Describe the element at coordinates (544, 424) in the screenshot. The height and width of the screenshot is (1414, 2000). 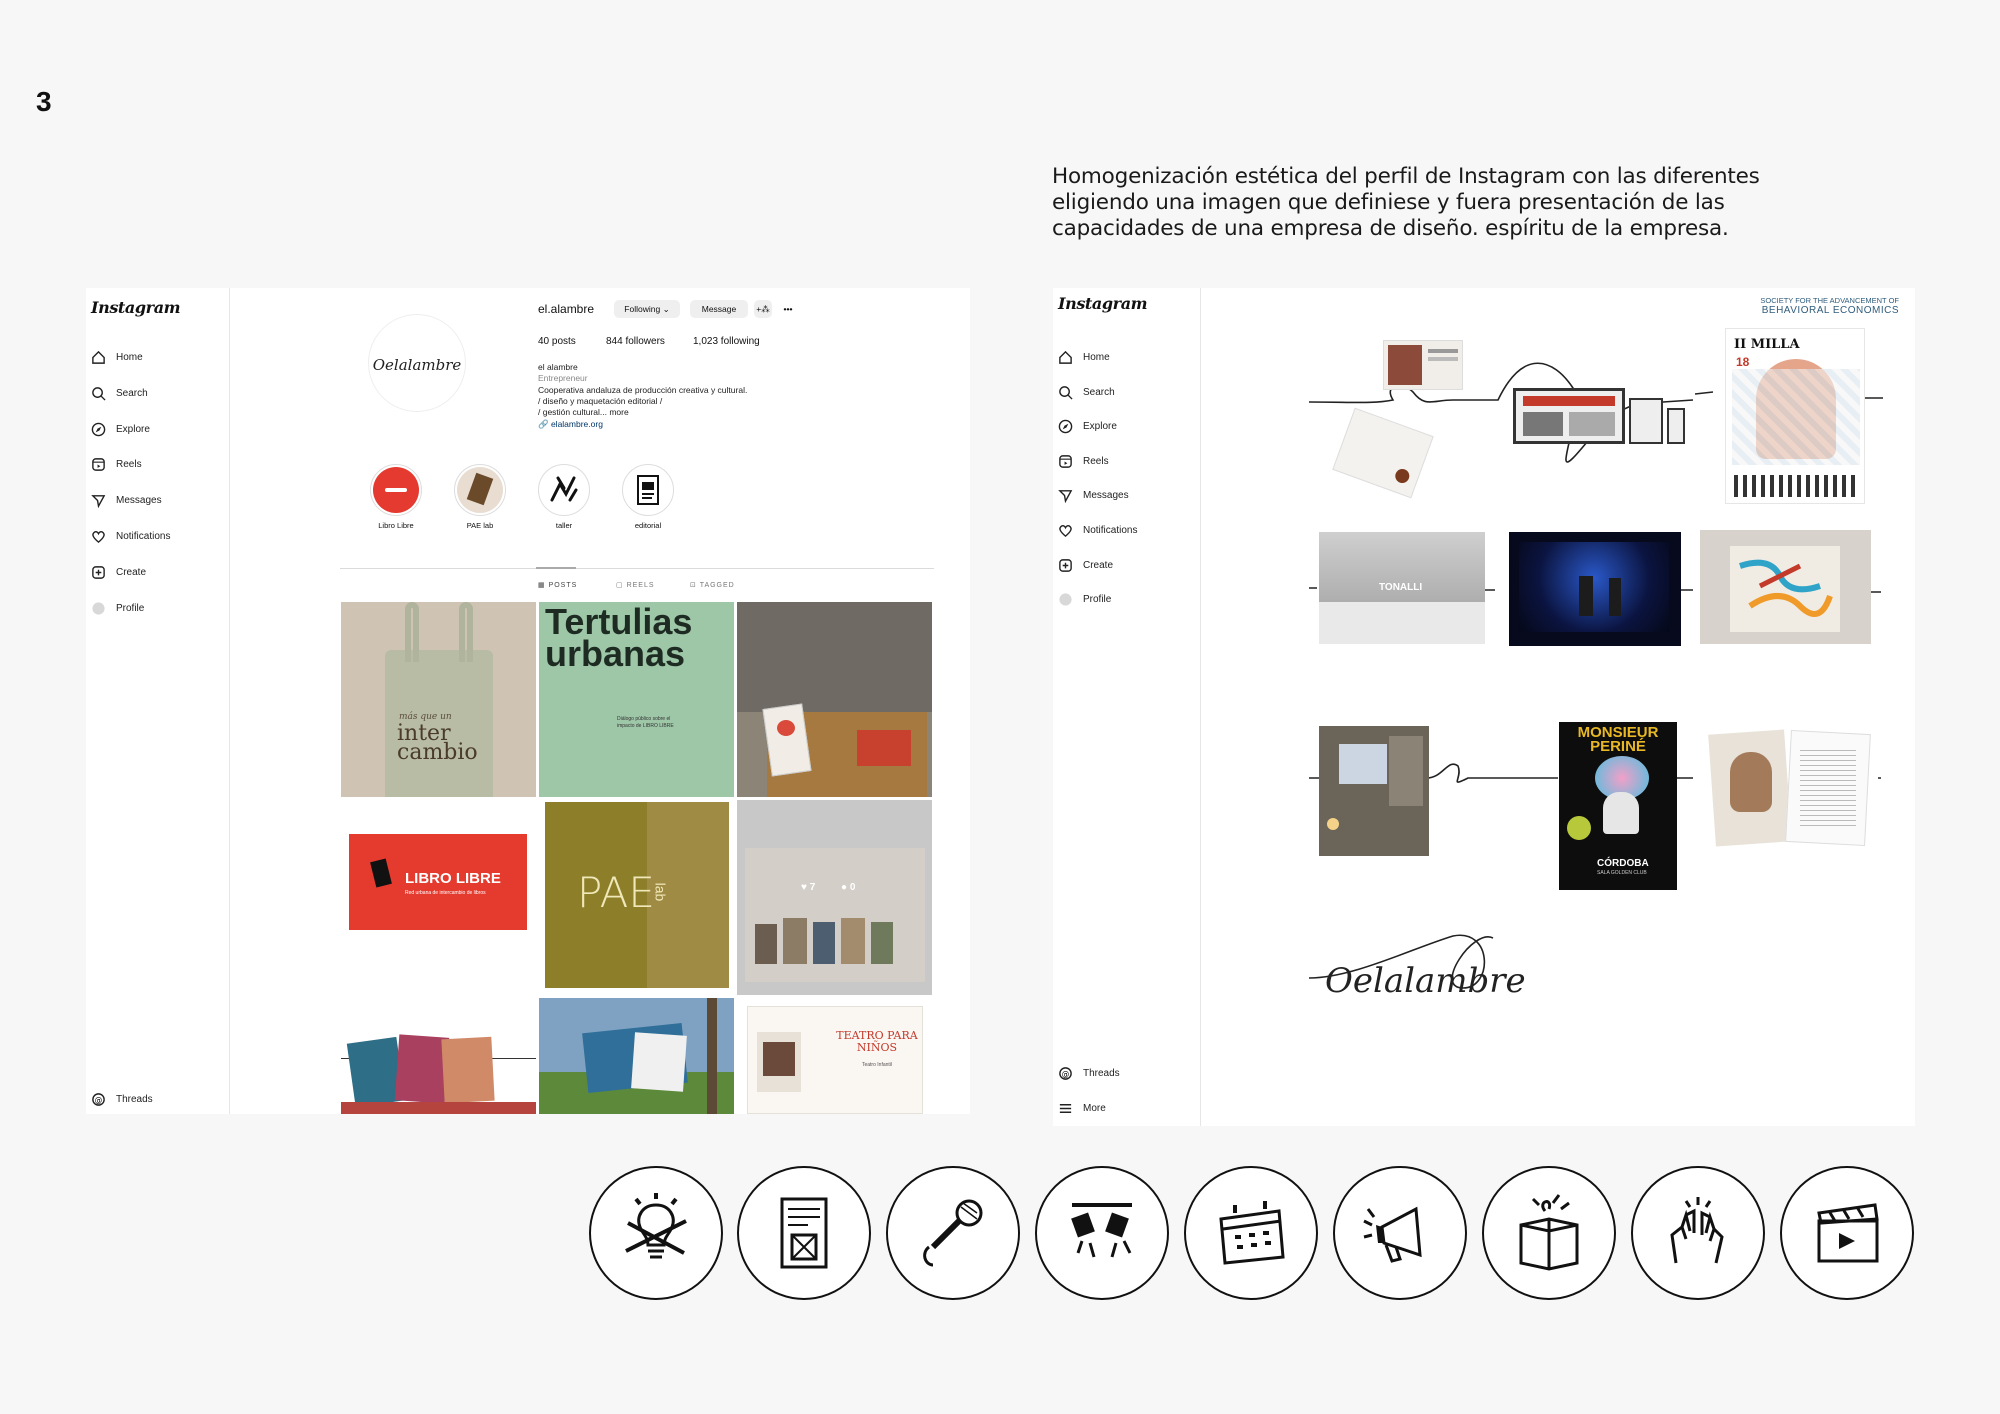
I see `link-icon: 🔗` at that location.